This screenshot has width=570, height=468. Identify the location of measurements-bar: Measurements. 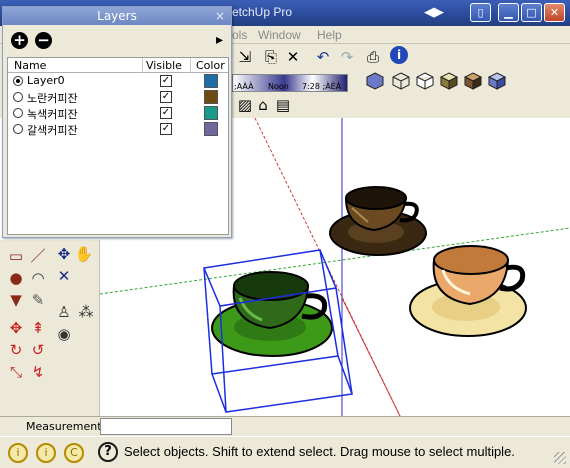
(285, 426).